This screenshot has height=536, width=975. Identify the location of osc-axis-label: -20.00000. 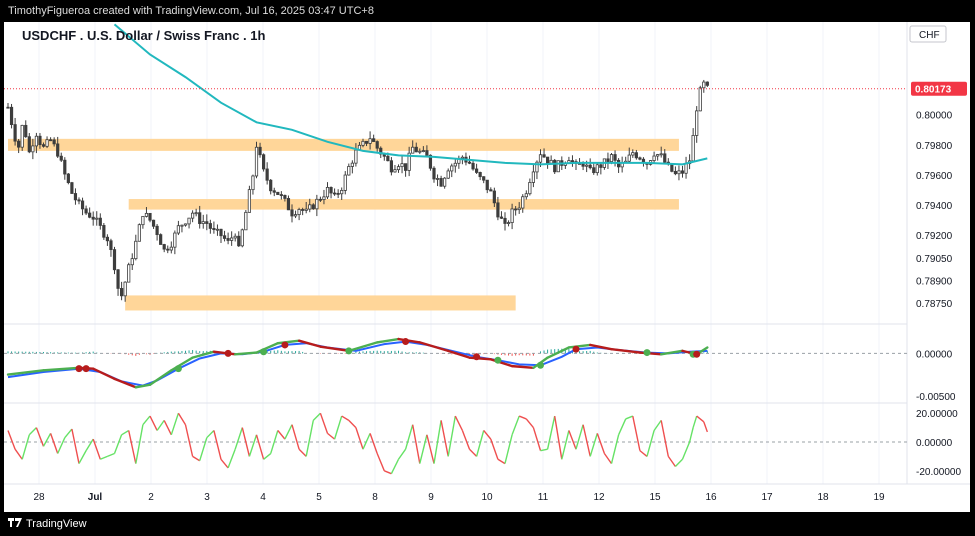
(938, 472).